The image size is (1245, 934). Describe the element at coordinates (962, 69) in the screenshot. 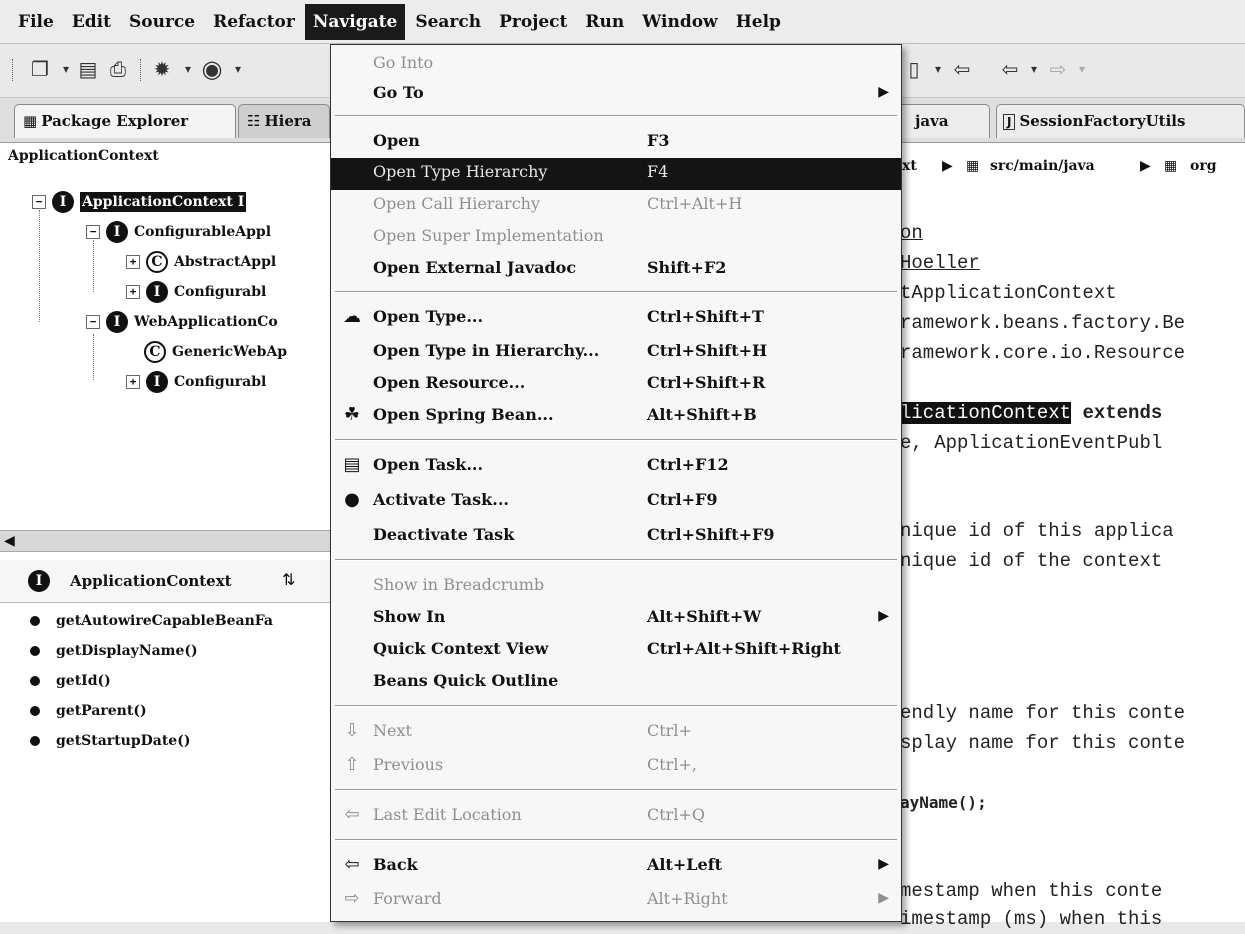

I see `last-edit-icon: ⇦` at that location.